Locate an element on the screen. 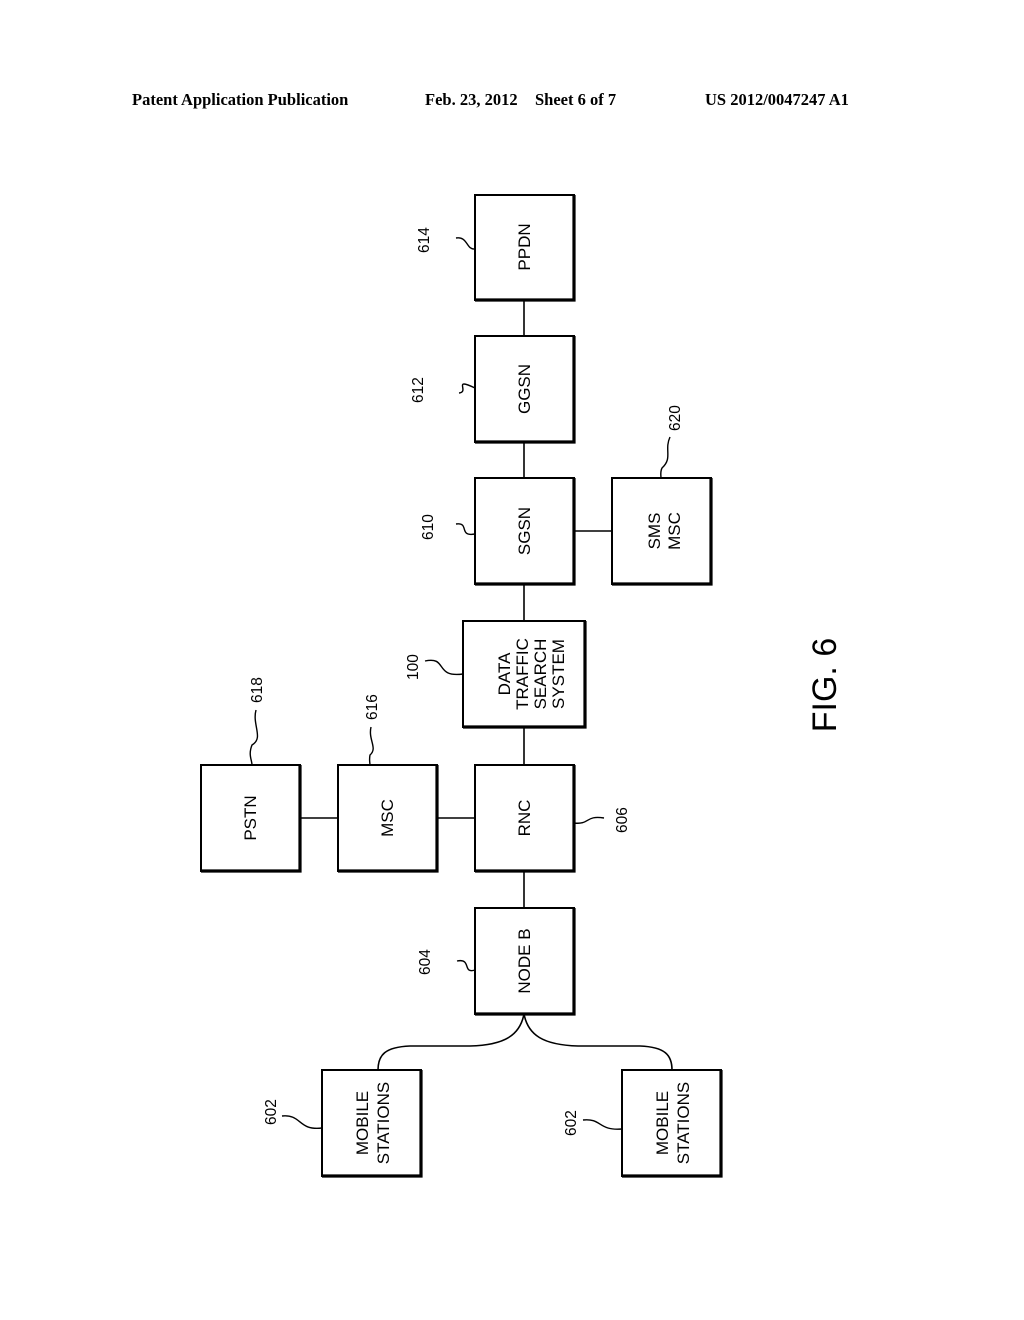  node-pstn: PSTN is located at coordinates (251, 818).